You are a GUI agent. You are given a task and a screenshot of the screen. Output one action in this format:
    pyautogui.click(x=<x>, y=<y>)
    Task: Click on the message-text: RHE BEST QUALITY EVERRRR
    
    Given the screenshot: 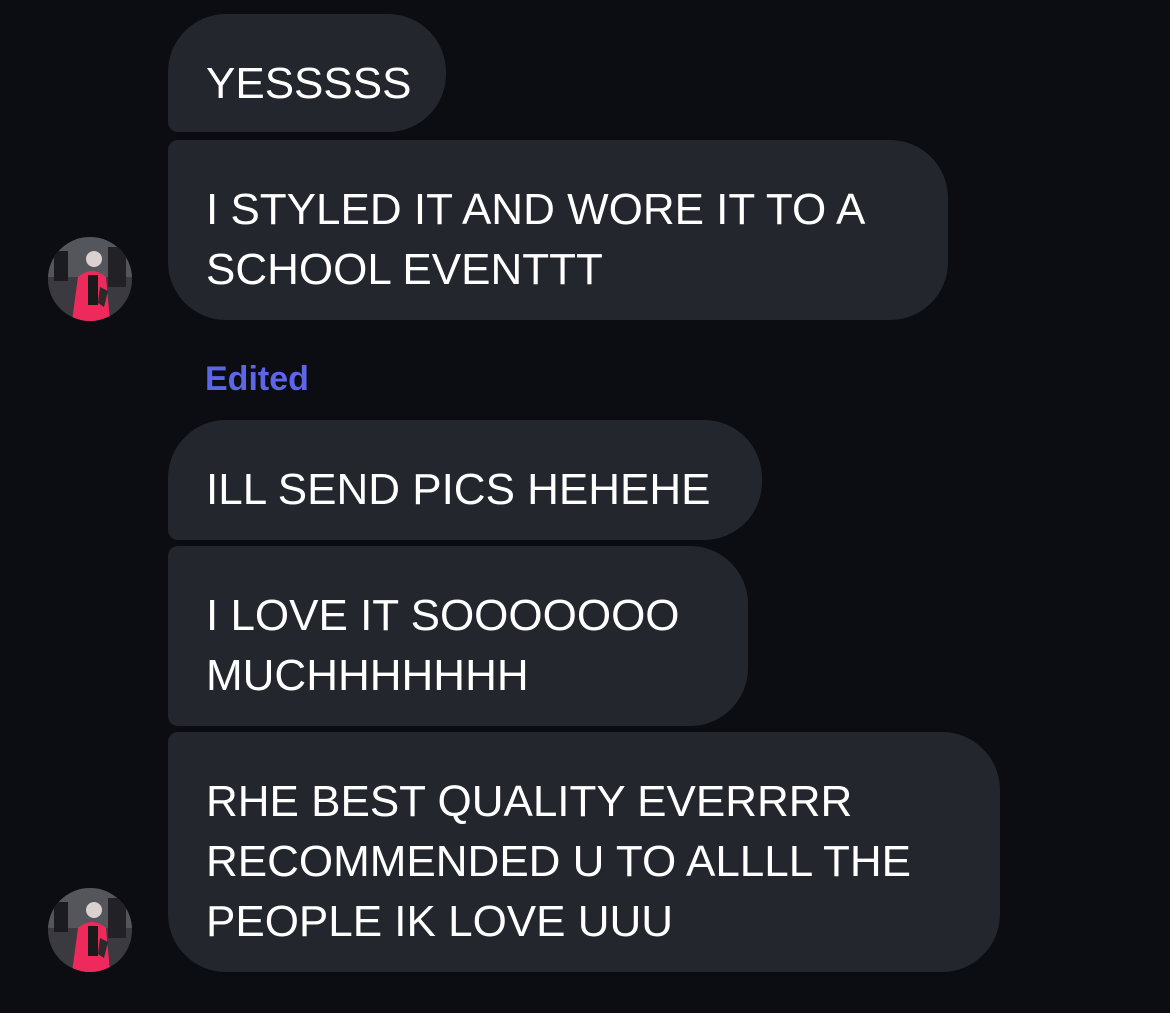 What is the action you would take?
    pyautogui.click(x=529, y=801)
    